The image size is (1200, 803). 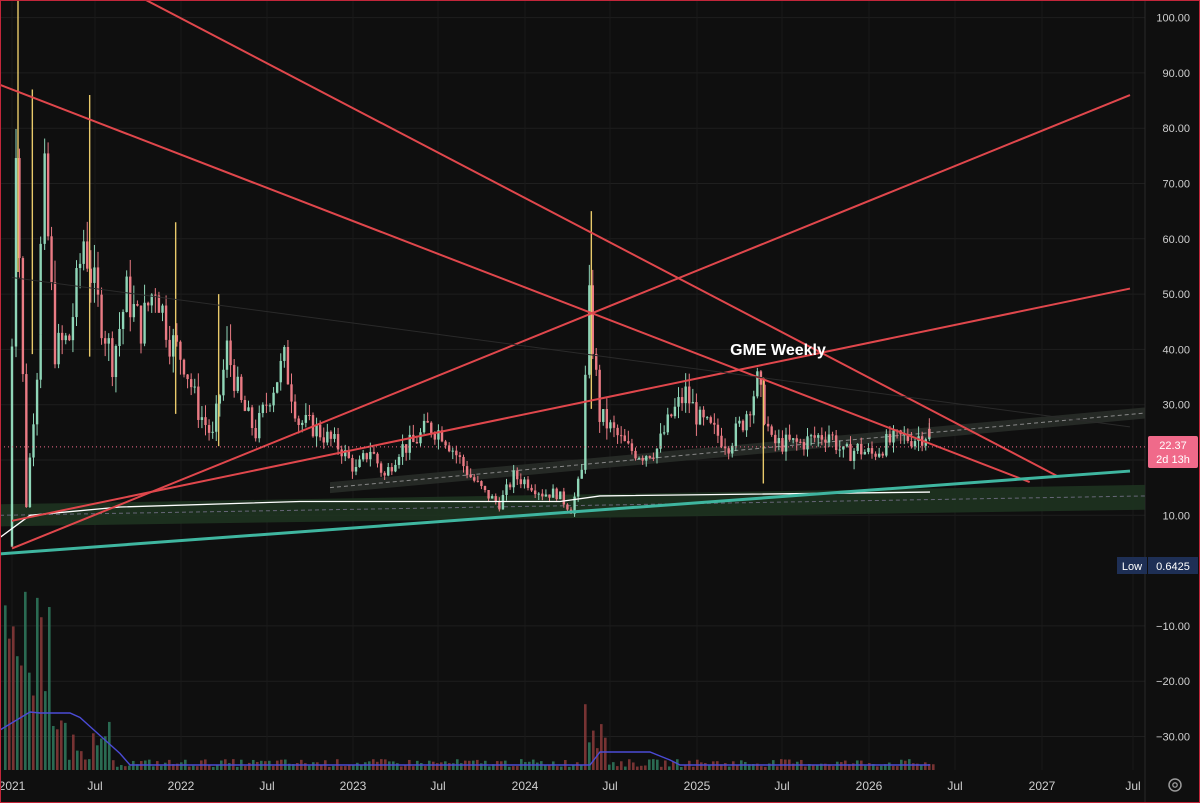 What do you see at coordinates (1175, 785) in the screenshot?
I see `gear-icon` at bounding box center [1175, 785].